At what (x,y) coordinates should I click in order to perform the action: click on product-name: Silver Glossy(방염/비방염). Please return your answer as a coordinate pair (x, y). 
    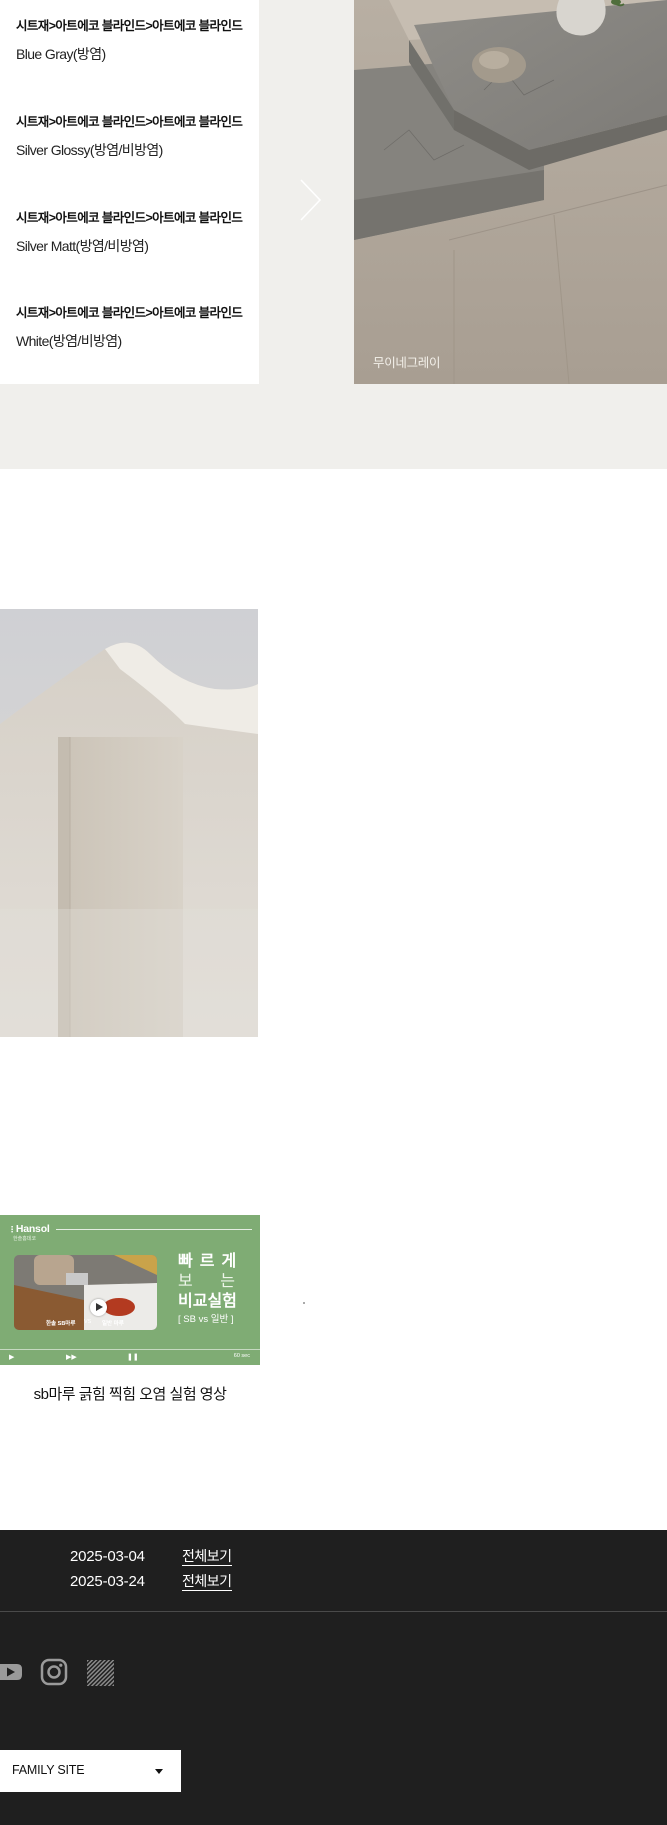
    Looking at the image, I should click on (89, 150).